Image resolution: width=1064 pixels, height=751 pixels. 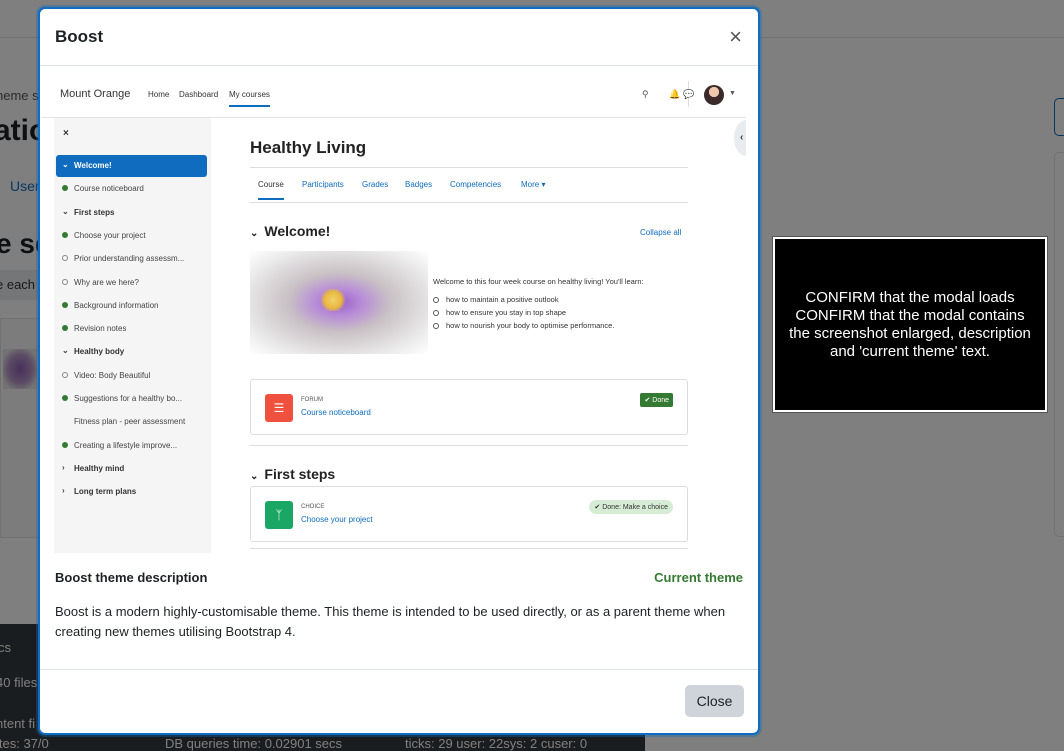 I want to click on choice-icon: ᛉ, so click(x=279, y=515).